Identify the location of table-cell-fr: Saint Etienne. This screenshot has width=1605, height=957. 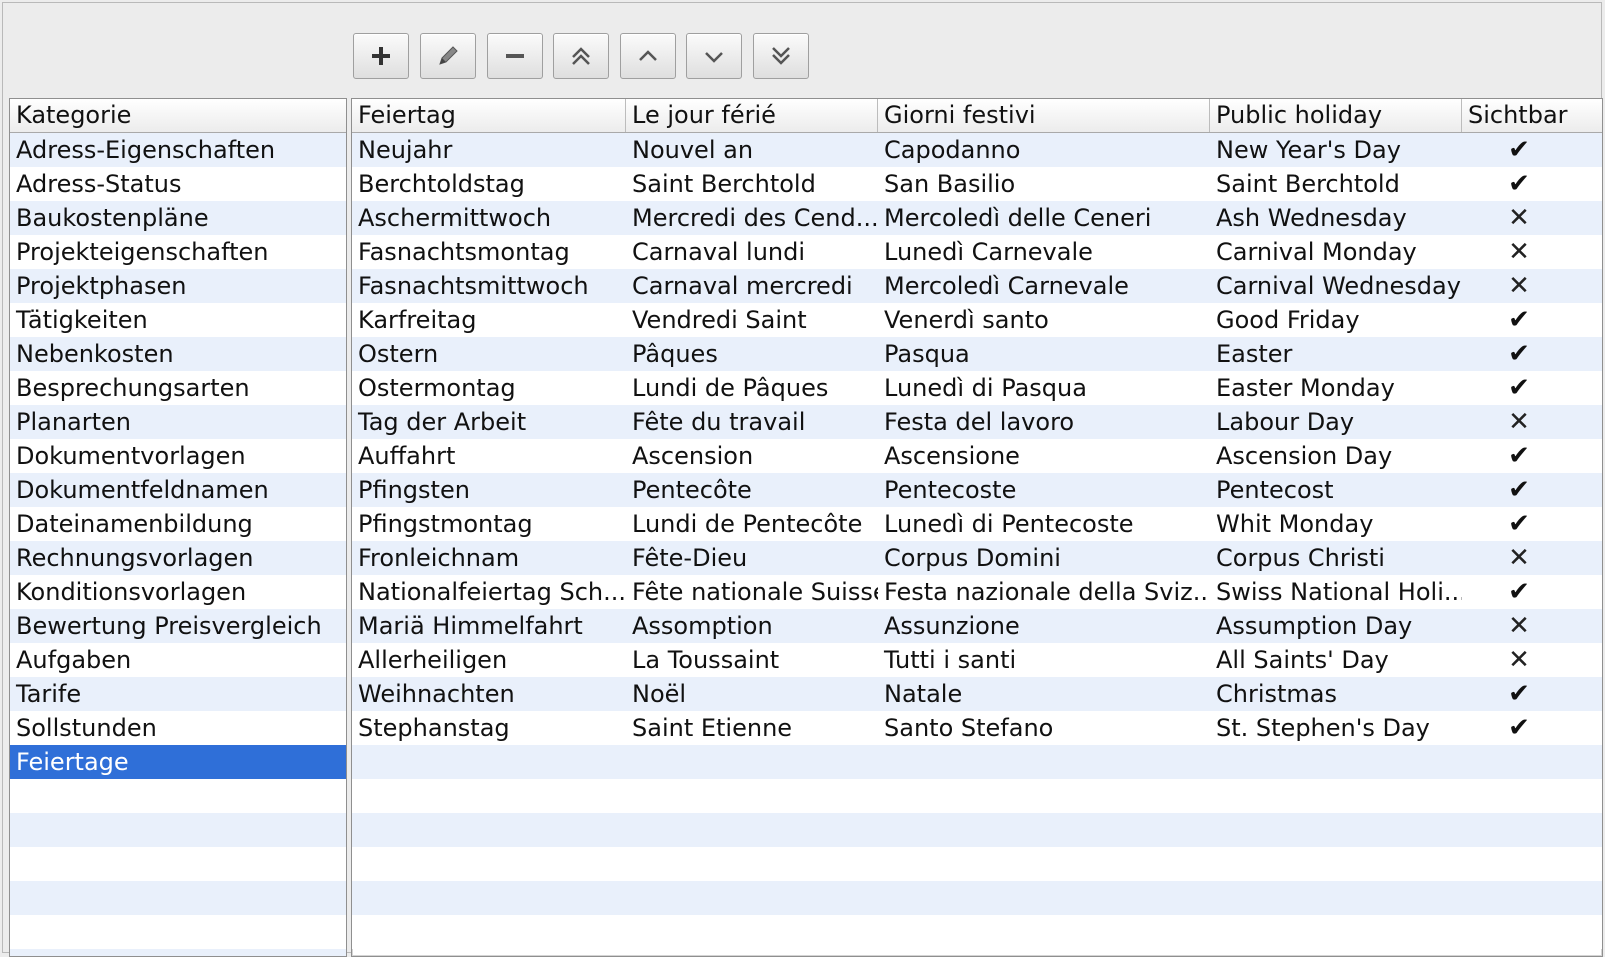
(712, 728).